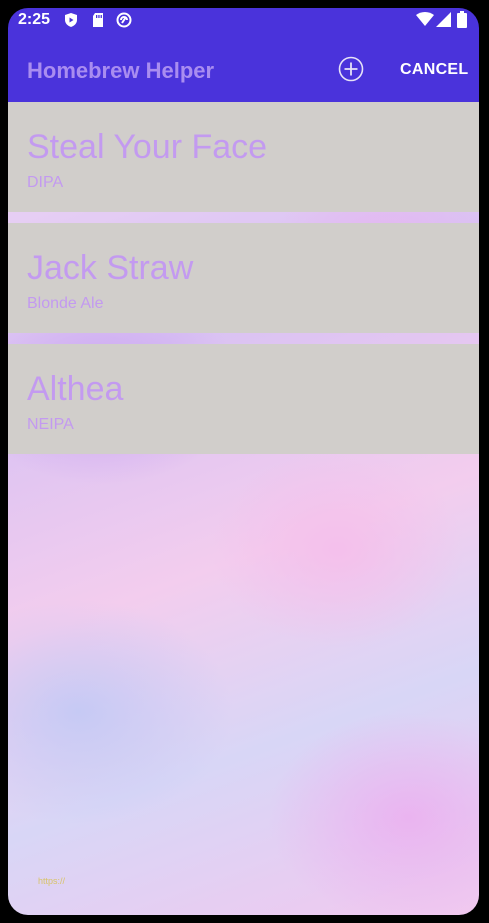 The height and width of the screenshot is (923, 489). I want to click on beer-name: Althea, so click(75, 389).